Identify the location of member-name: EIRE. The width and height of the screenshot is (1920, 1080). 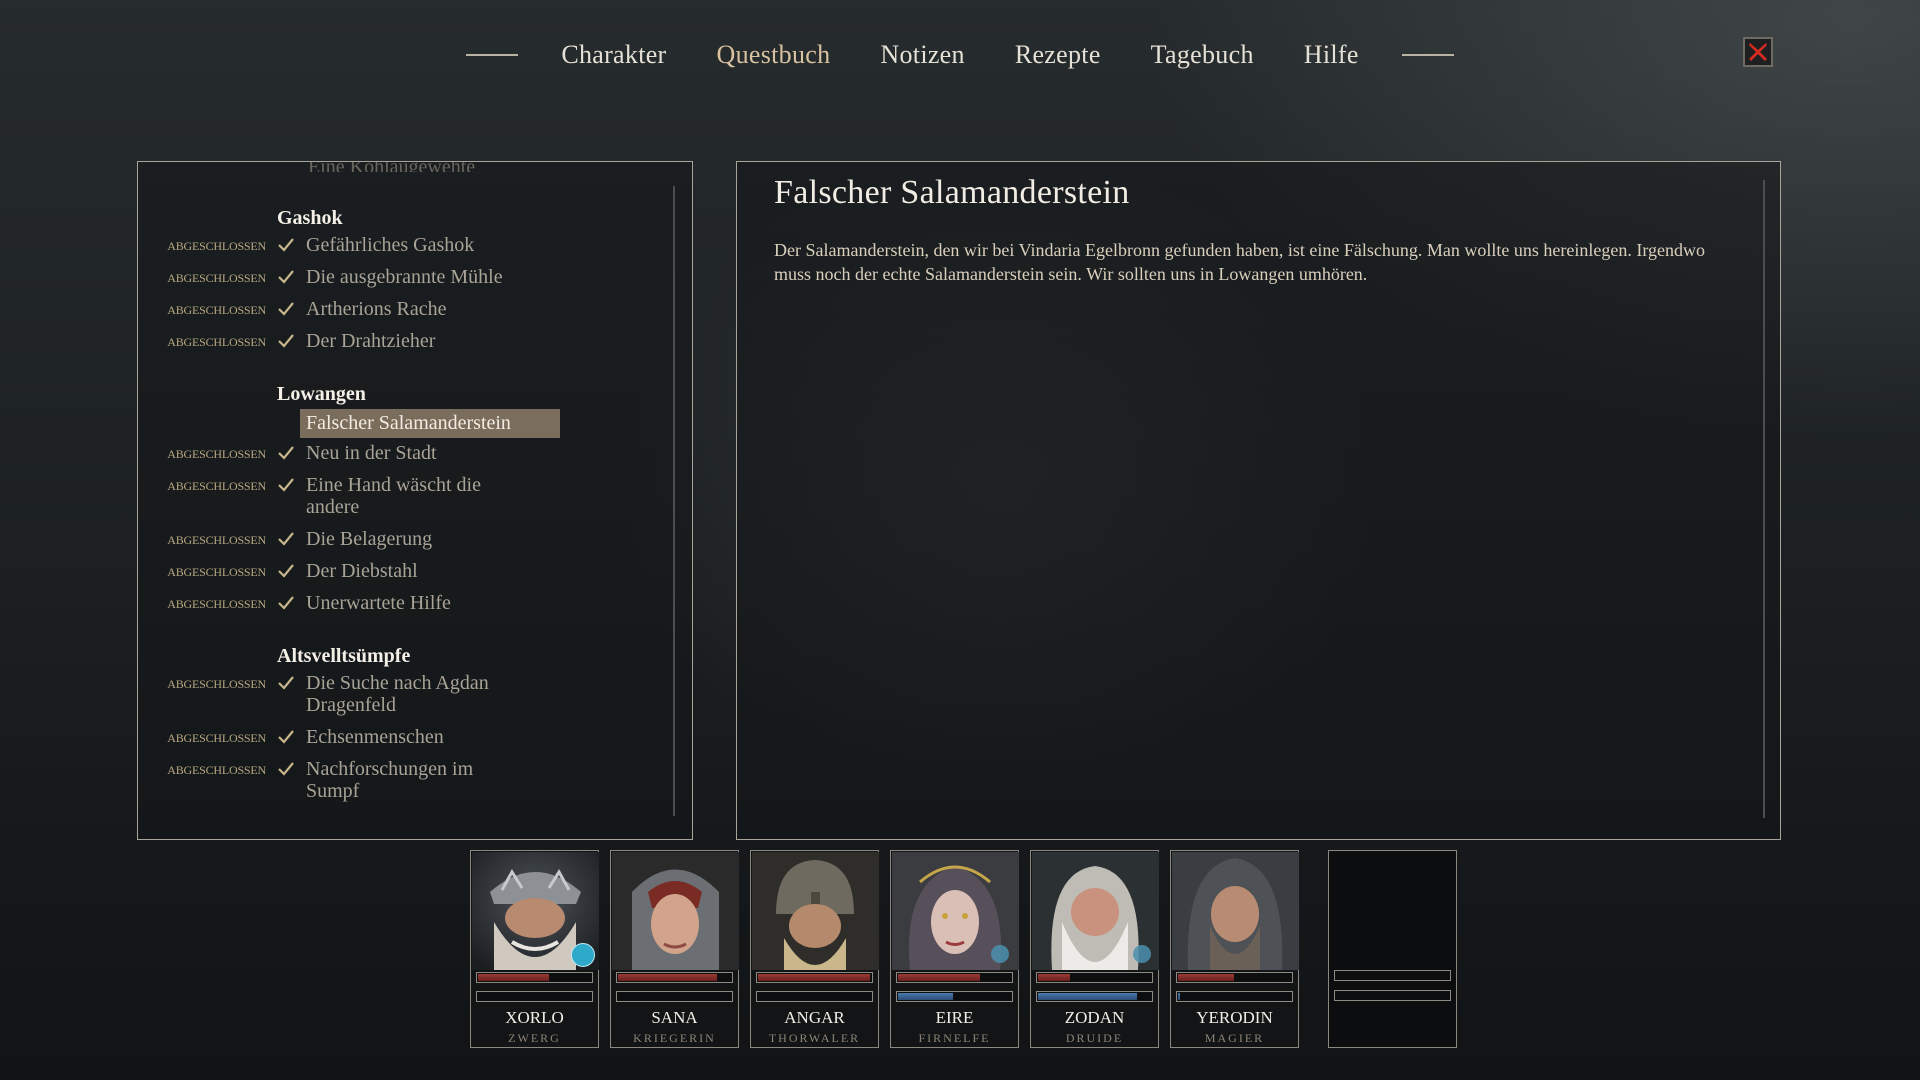
(954, 1017).